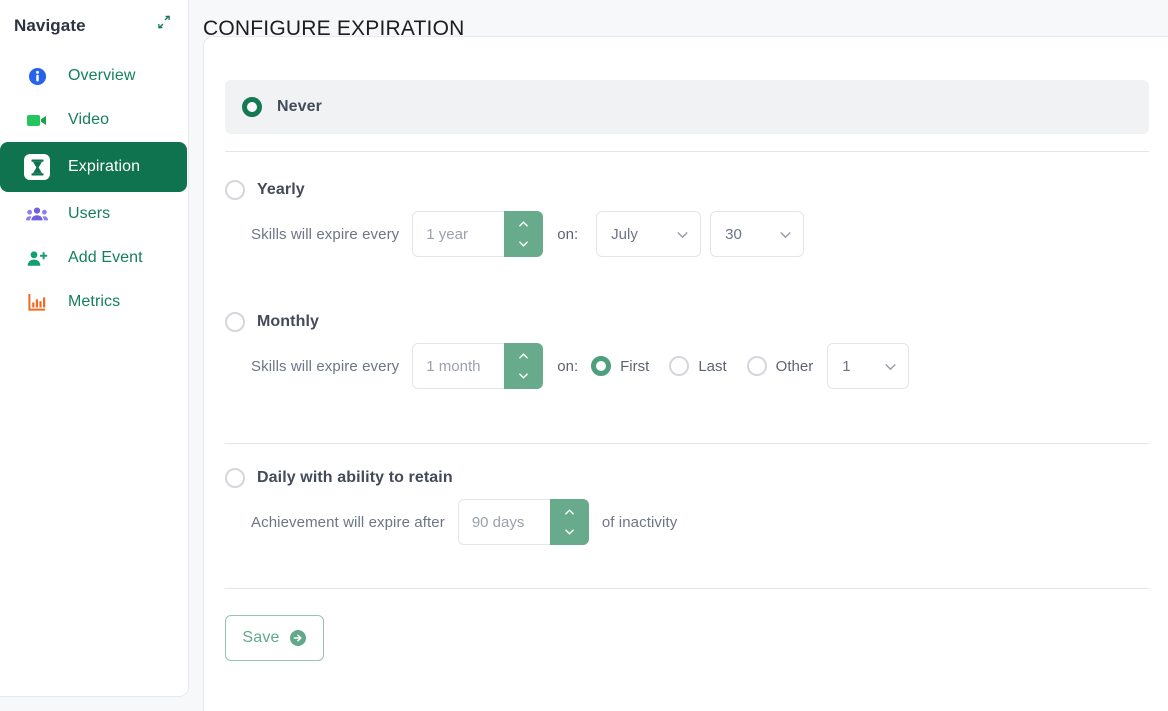  I want to click on radio-first, so click(601, 366).